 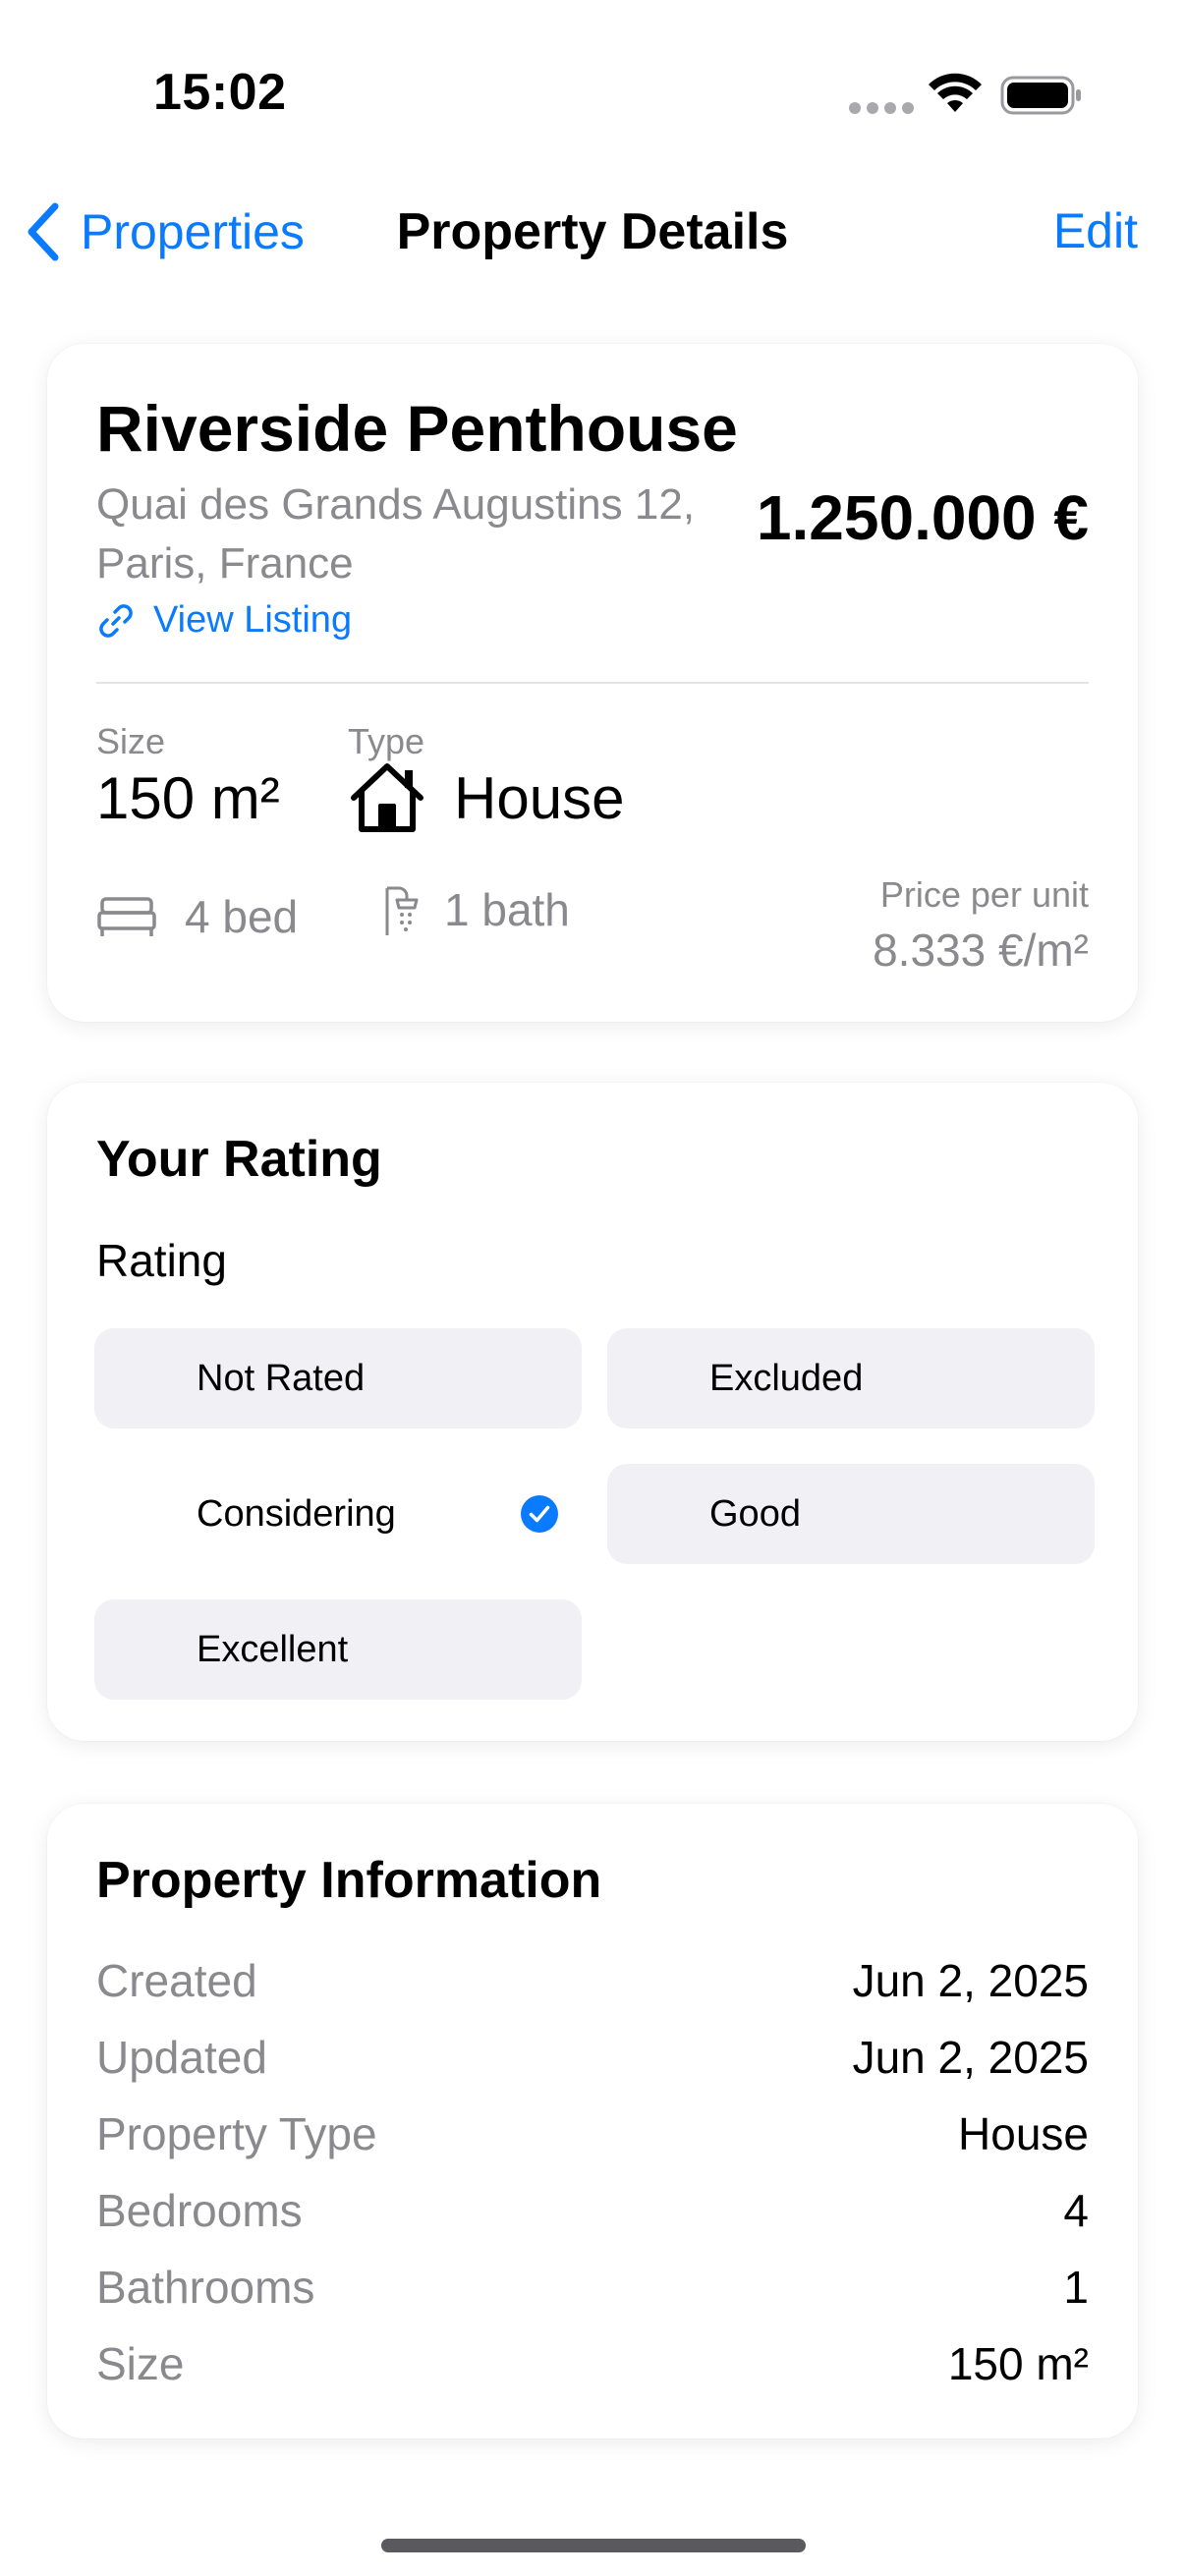 I want to click on property-information-title: Property Information, so click(x=349, y=1880).